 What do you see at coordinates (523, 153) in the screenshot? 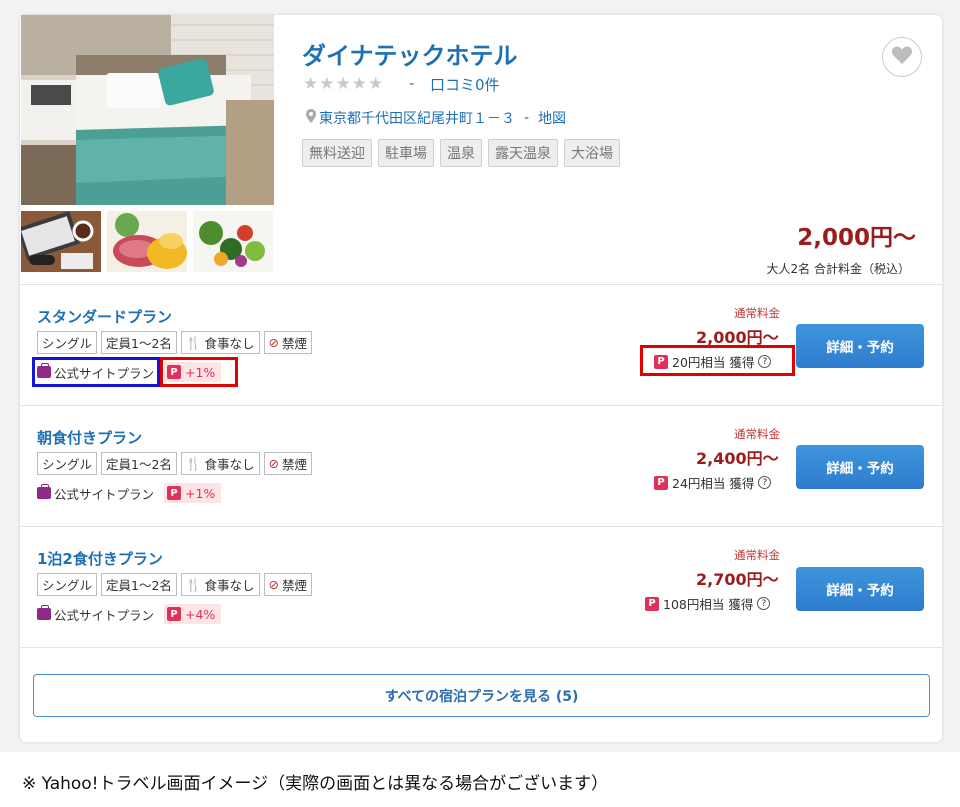
I see `facility-tag: 露天温泉` at bounding box center [523, 153].